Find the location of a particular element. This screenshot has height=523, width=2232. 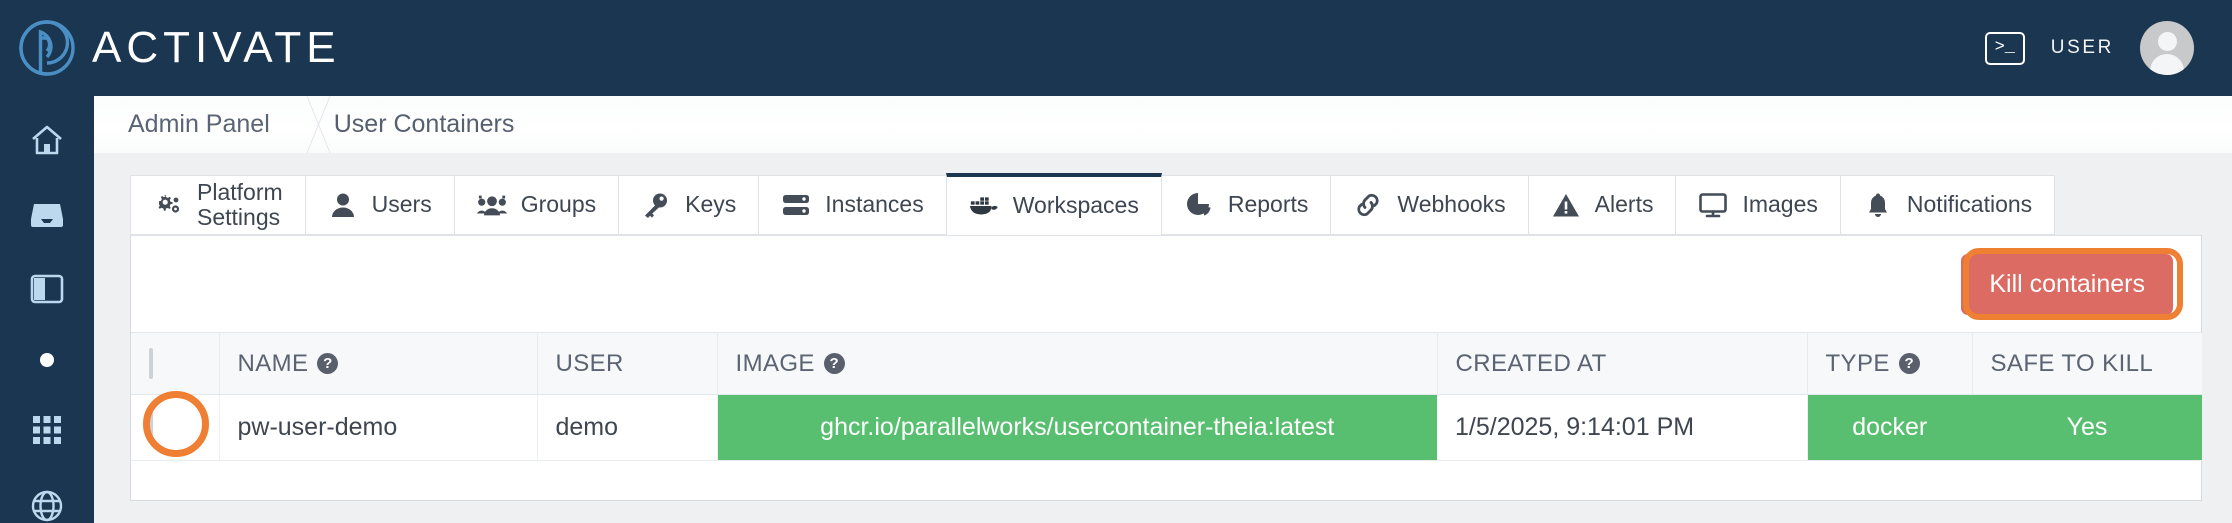

breadcrumb: Admin Panel User Containers is located at coordinates (1163, 124).